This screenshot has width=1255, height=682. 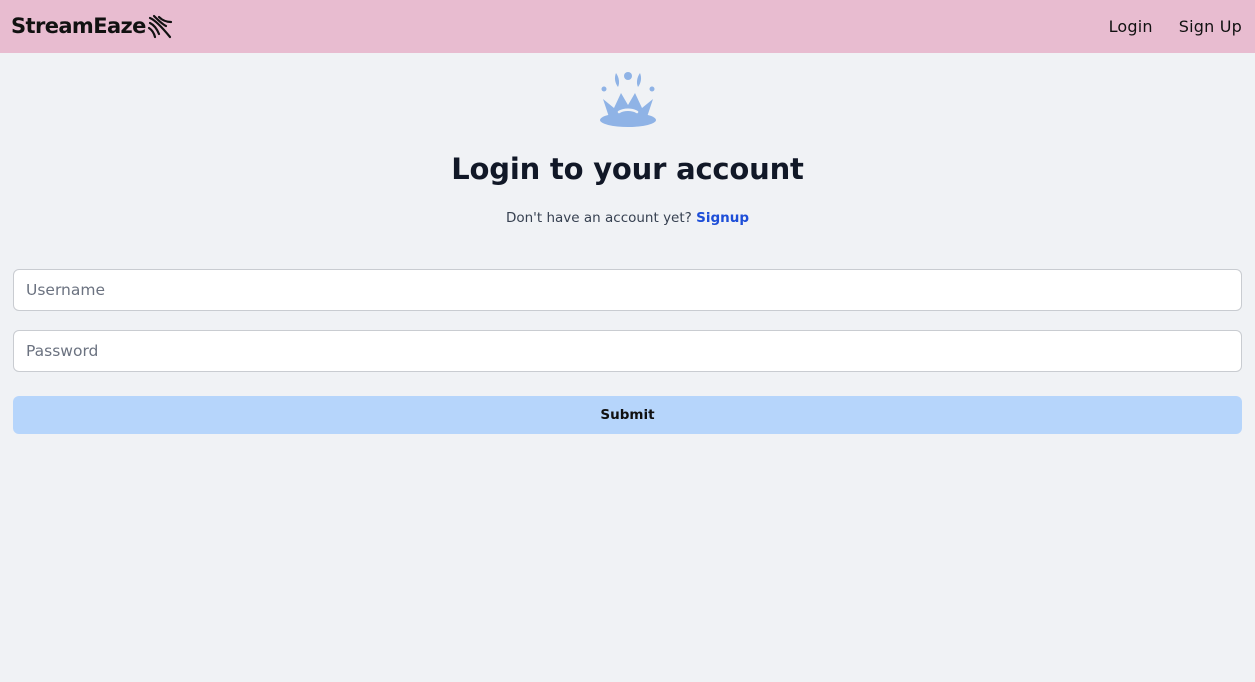 I want to click on nav-links: Login Sign Up, so click(x=1175, y=26).